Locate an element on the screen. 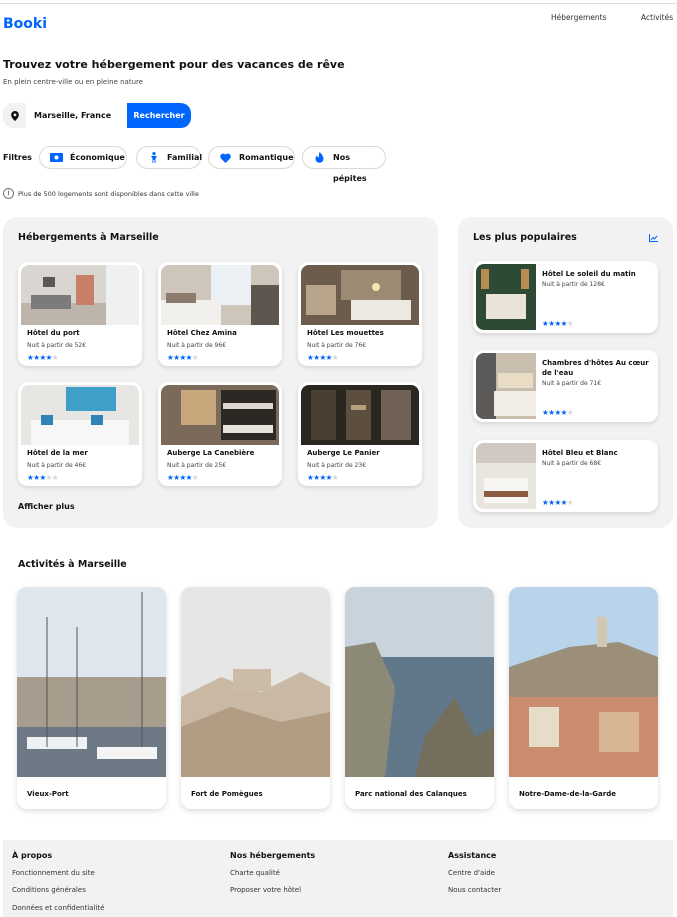  location-pin-icon is located at coordinates (15, 116).